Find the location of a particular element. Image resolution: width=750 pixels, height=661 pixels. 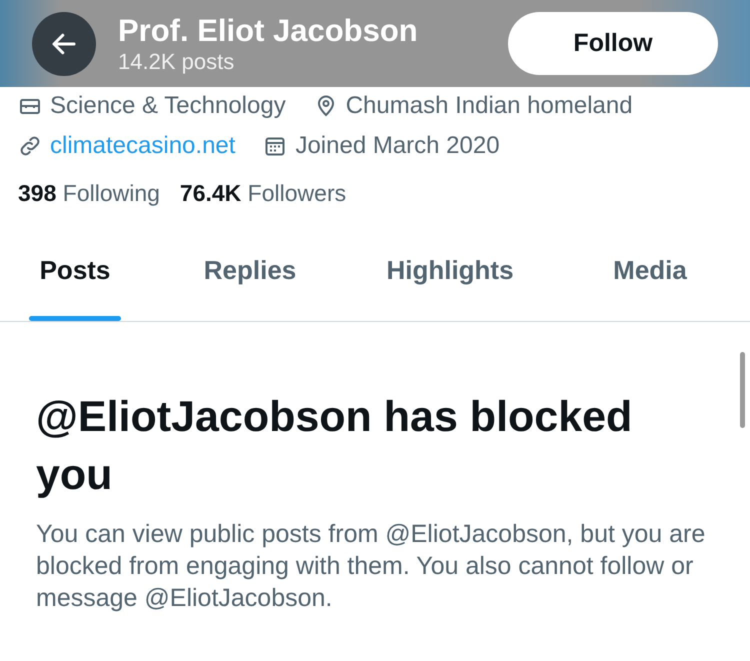

post-count: 14.2K posts is located at coordinates (177, 61).